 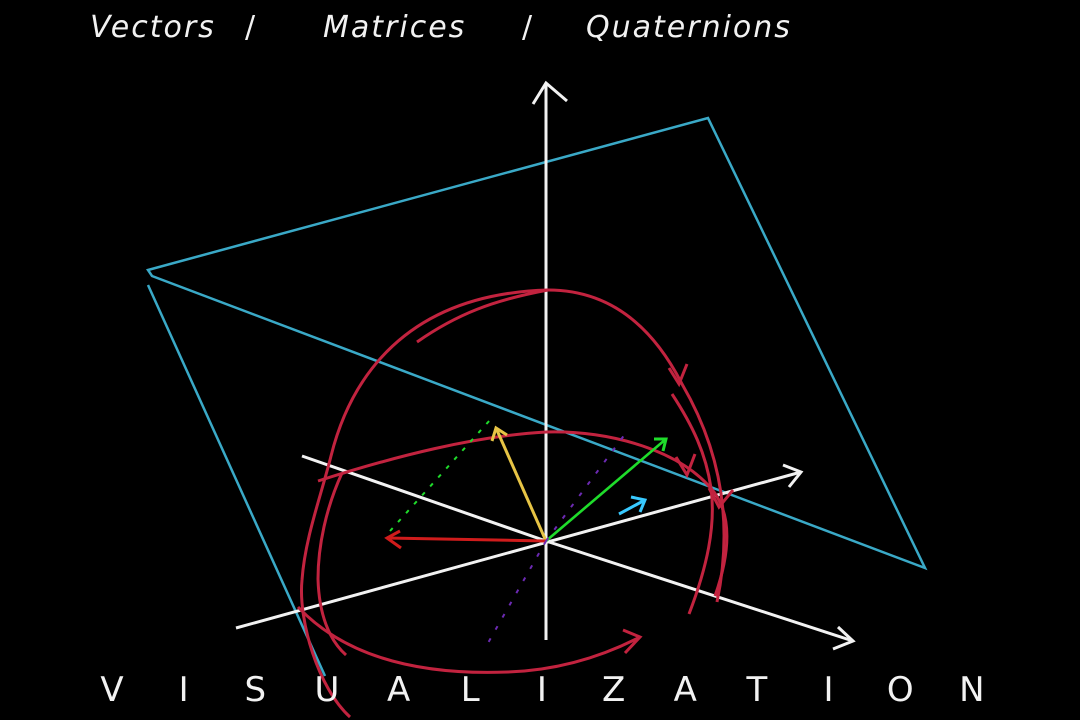 What do you see at coordinates (972, 690) in the screenshot?
I see `footer-letter: N` at bounding box center [972, 690].